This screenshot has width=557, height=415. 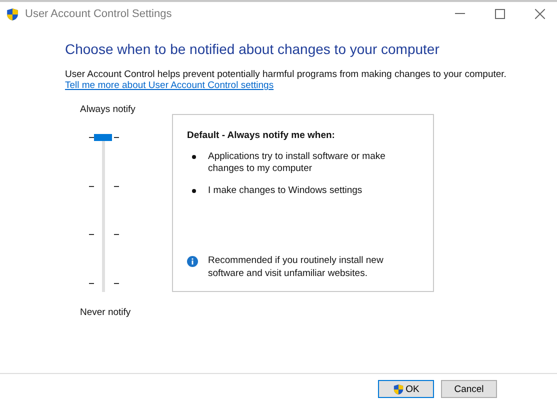 What do you see at coordinates (540, 14) in the screenshot?
I see `close-icon` at bounding box center [540, 14].